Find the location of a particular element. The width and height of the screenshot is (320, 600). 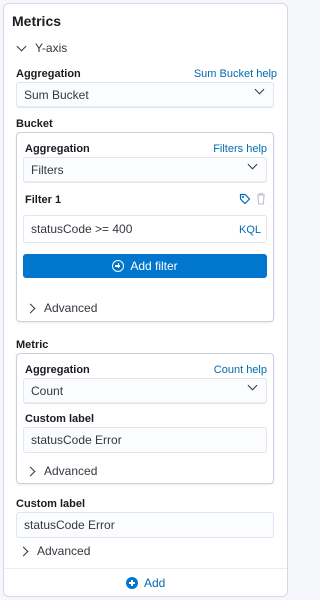

metric-label: Metric is located at coordinates (32, 345).